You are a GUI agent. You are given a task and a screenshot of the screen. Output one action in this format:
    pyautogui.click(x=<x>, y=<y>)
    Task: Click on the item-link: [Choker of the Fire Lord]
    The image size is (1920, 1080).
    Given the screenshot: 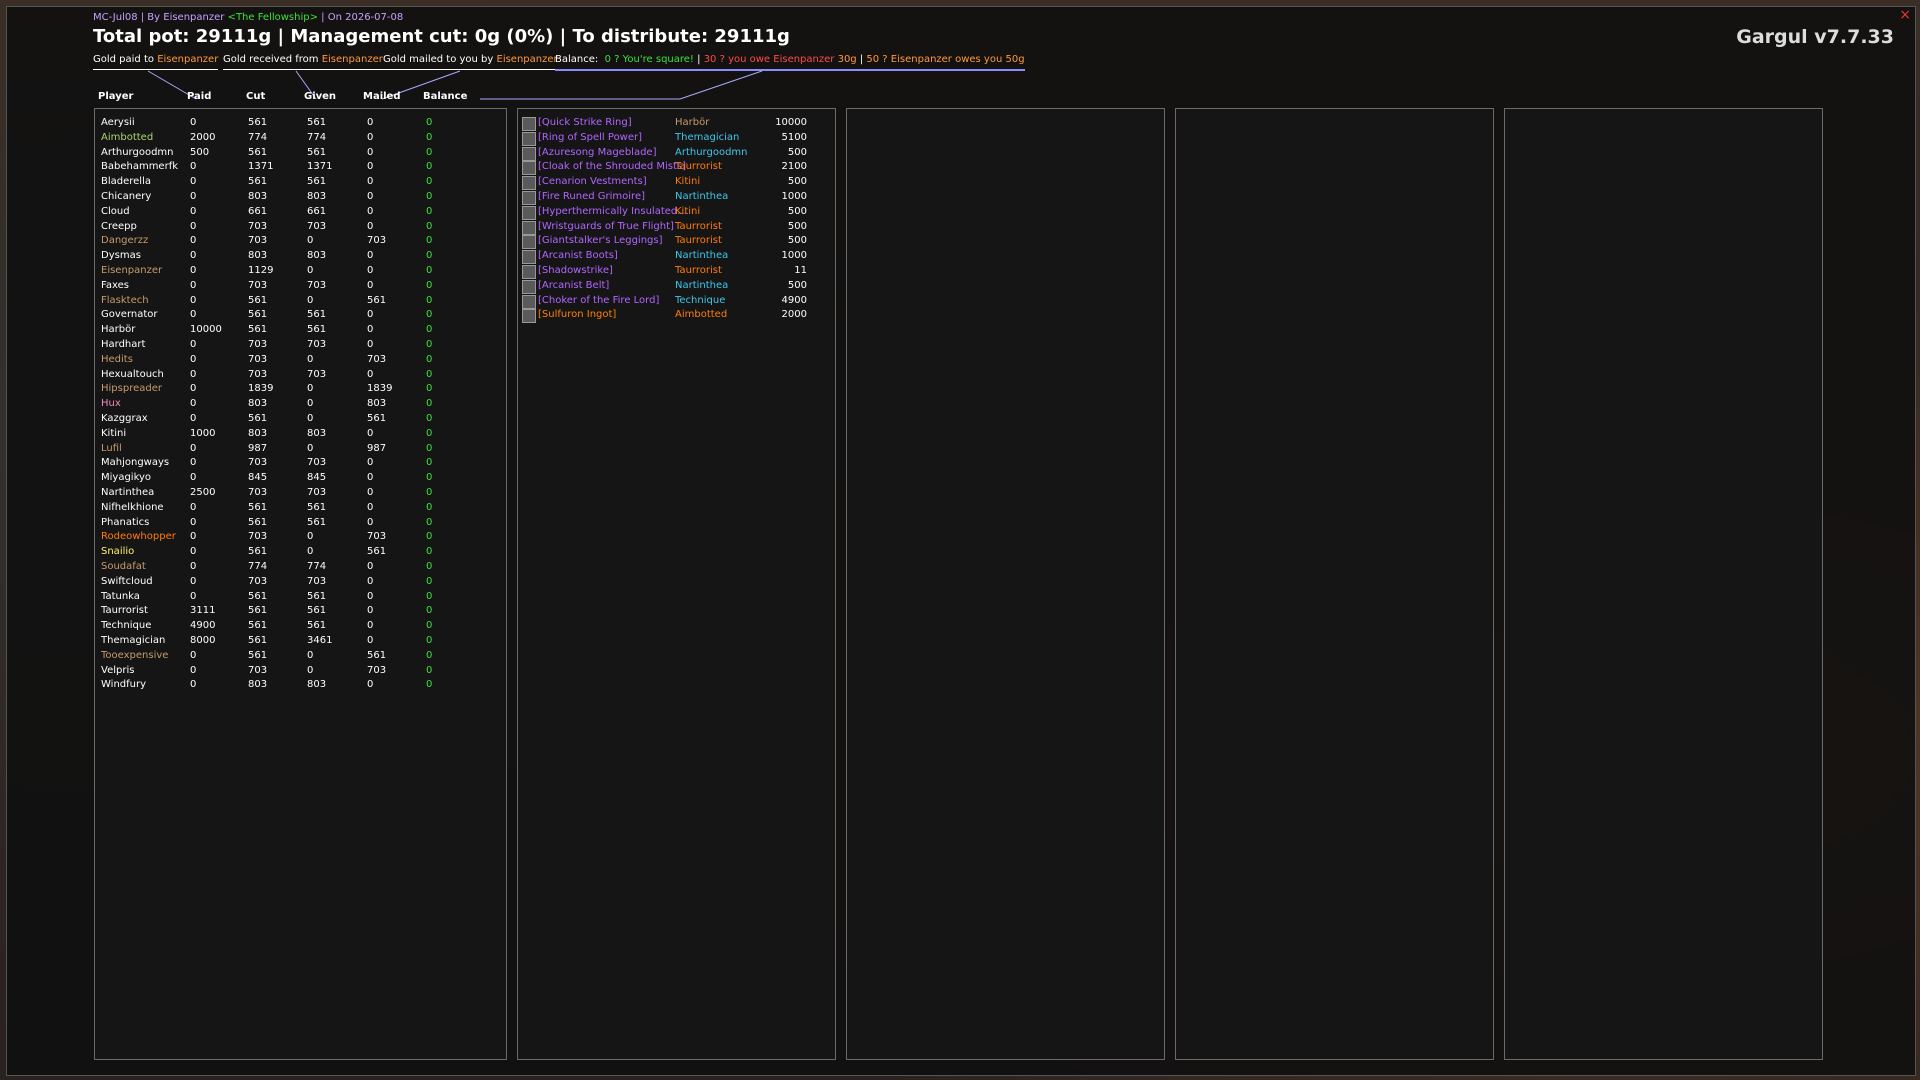 What is the action you would take?
    pyautogui.click(x=598, y=300)
    